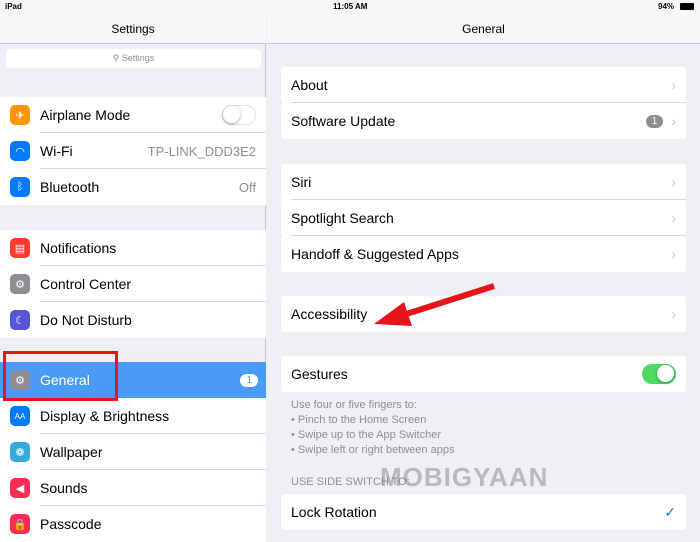  What do you see at coordinates (56, 151) in the screenshot?
I see `sidebar-item-label: Wi-Fi` at bounding box center [56, 151].